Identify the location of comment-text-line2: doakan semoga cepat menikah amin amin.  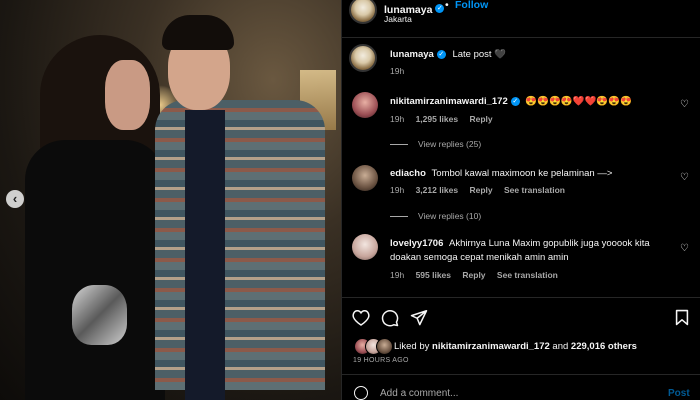
(479, 257).